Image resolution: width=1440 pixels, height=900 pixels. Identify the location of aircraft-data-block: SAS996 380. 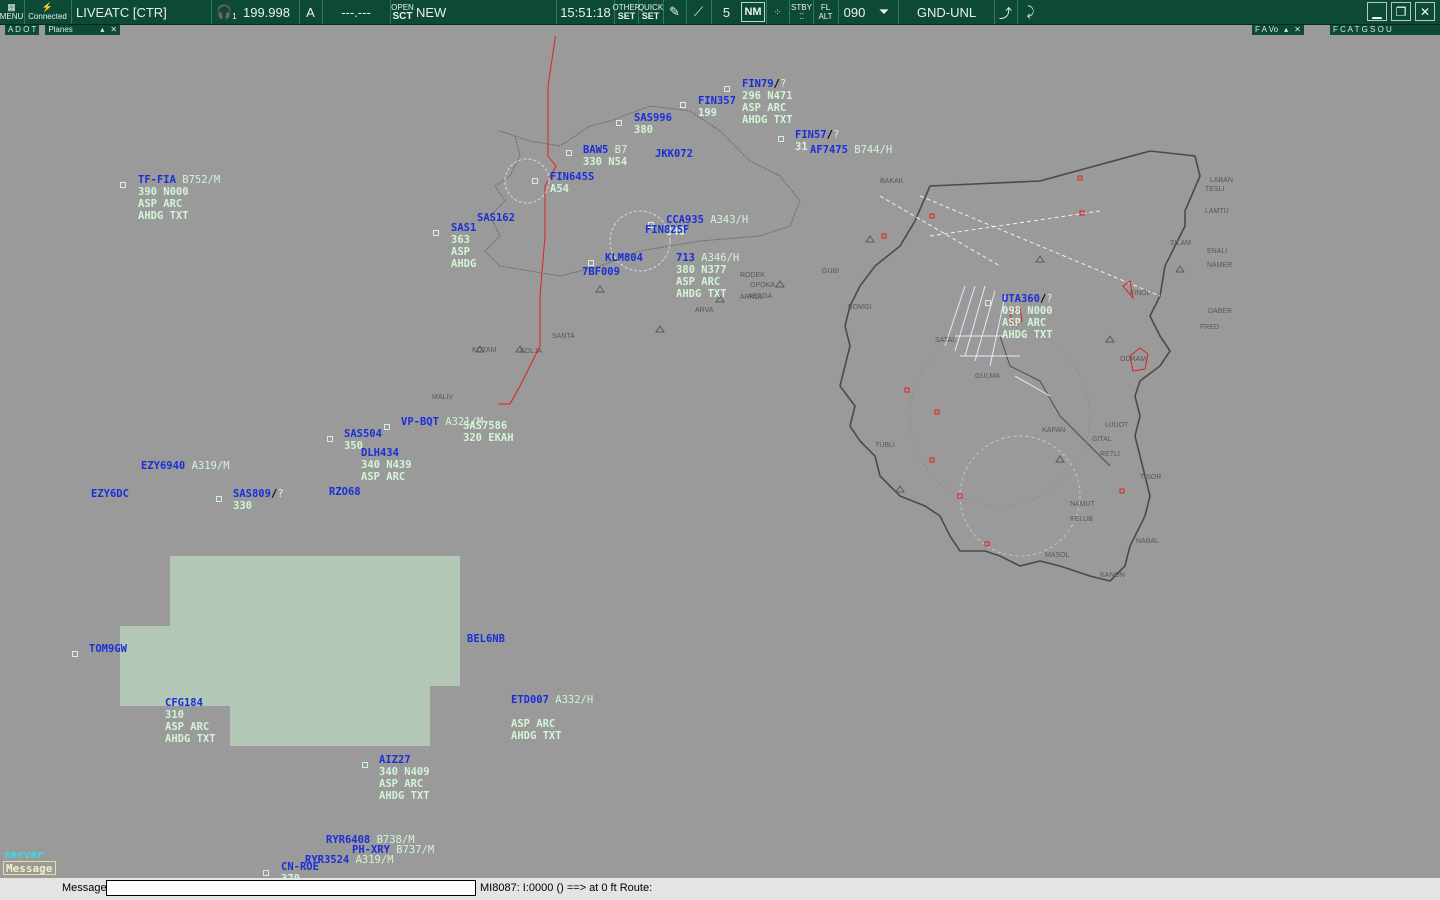
(653, 124).